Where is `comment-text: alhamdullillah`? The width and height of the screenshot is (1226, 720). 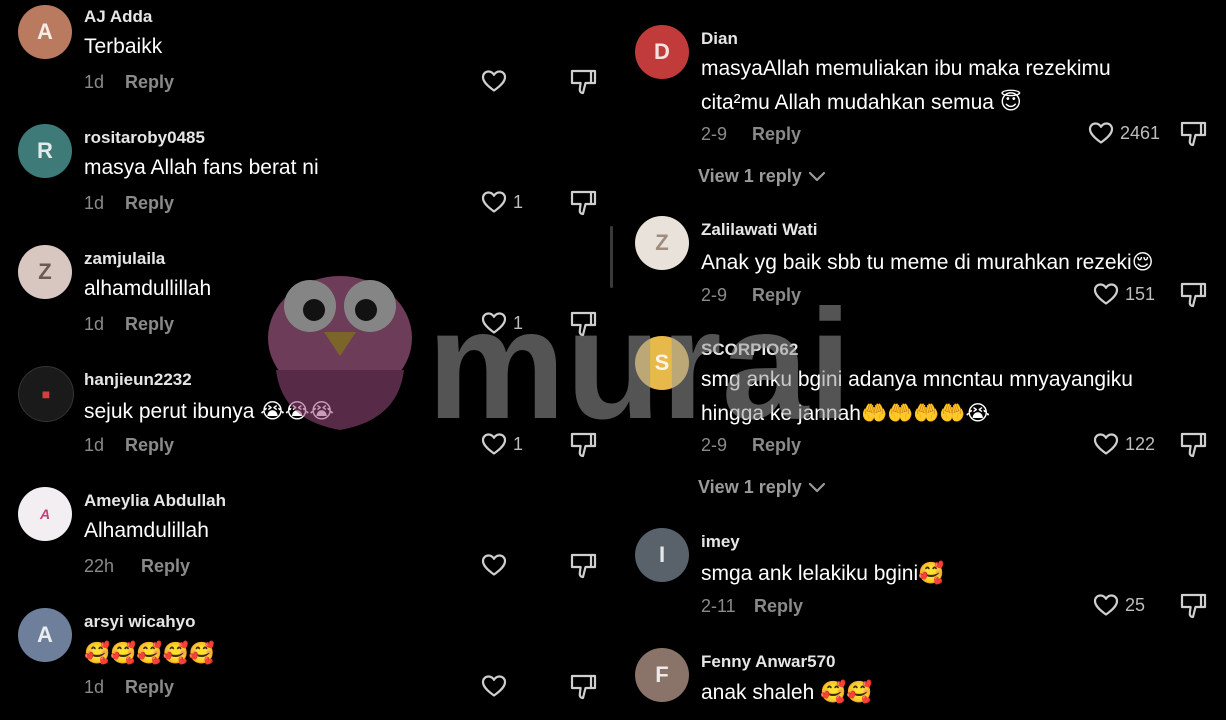
comment-text: alhamdullillah is located at coordinates (148, 288).